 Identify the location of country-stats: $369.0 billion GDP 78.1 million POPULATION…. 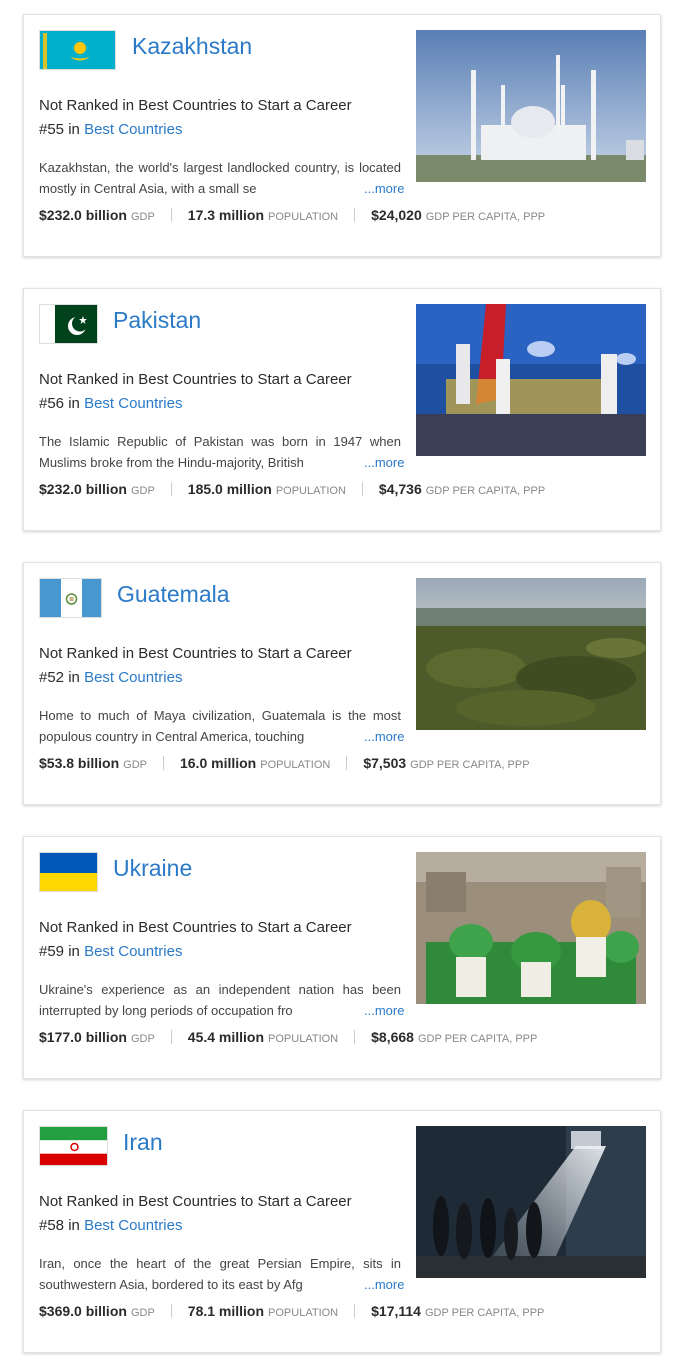
(291, 1311).